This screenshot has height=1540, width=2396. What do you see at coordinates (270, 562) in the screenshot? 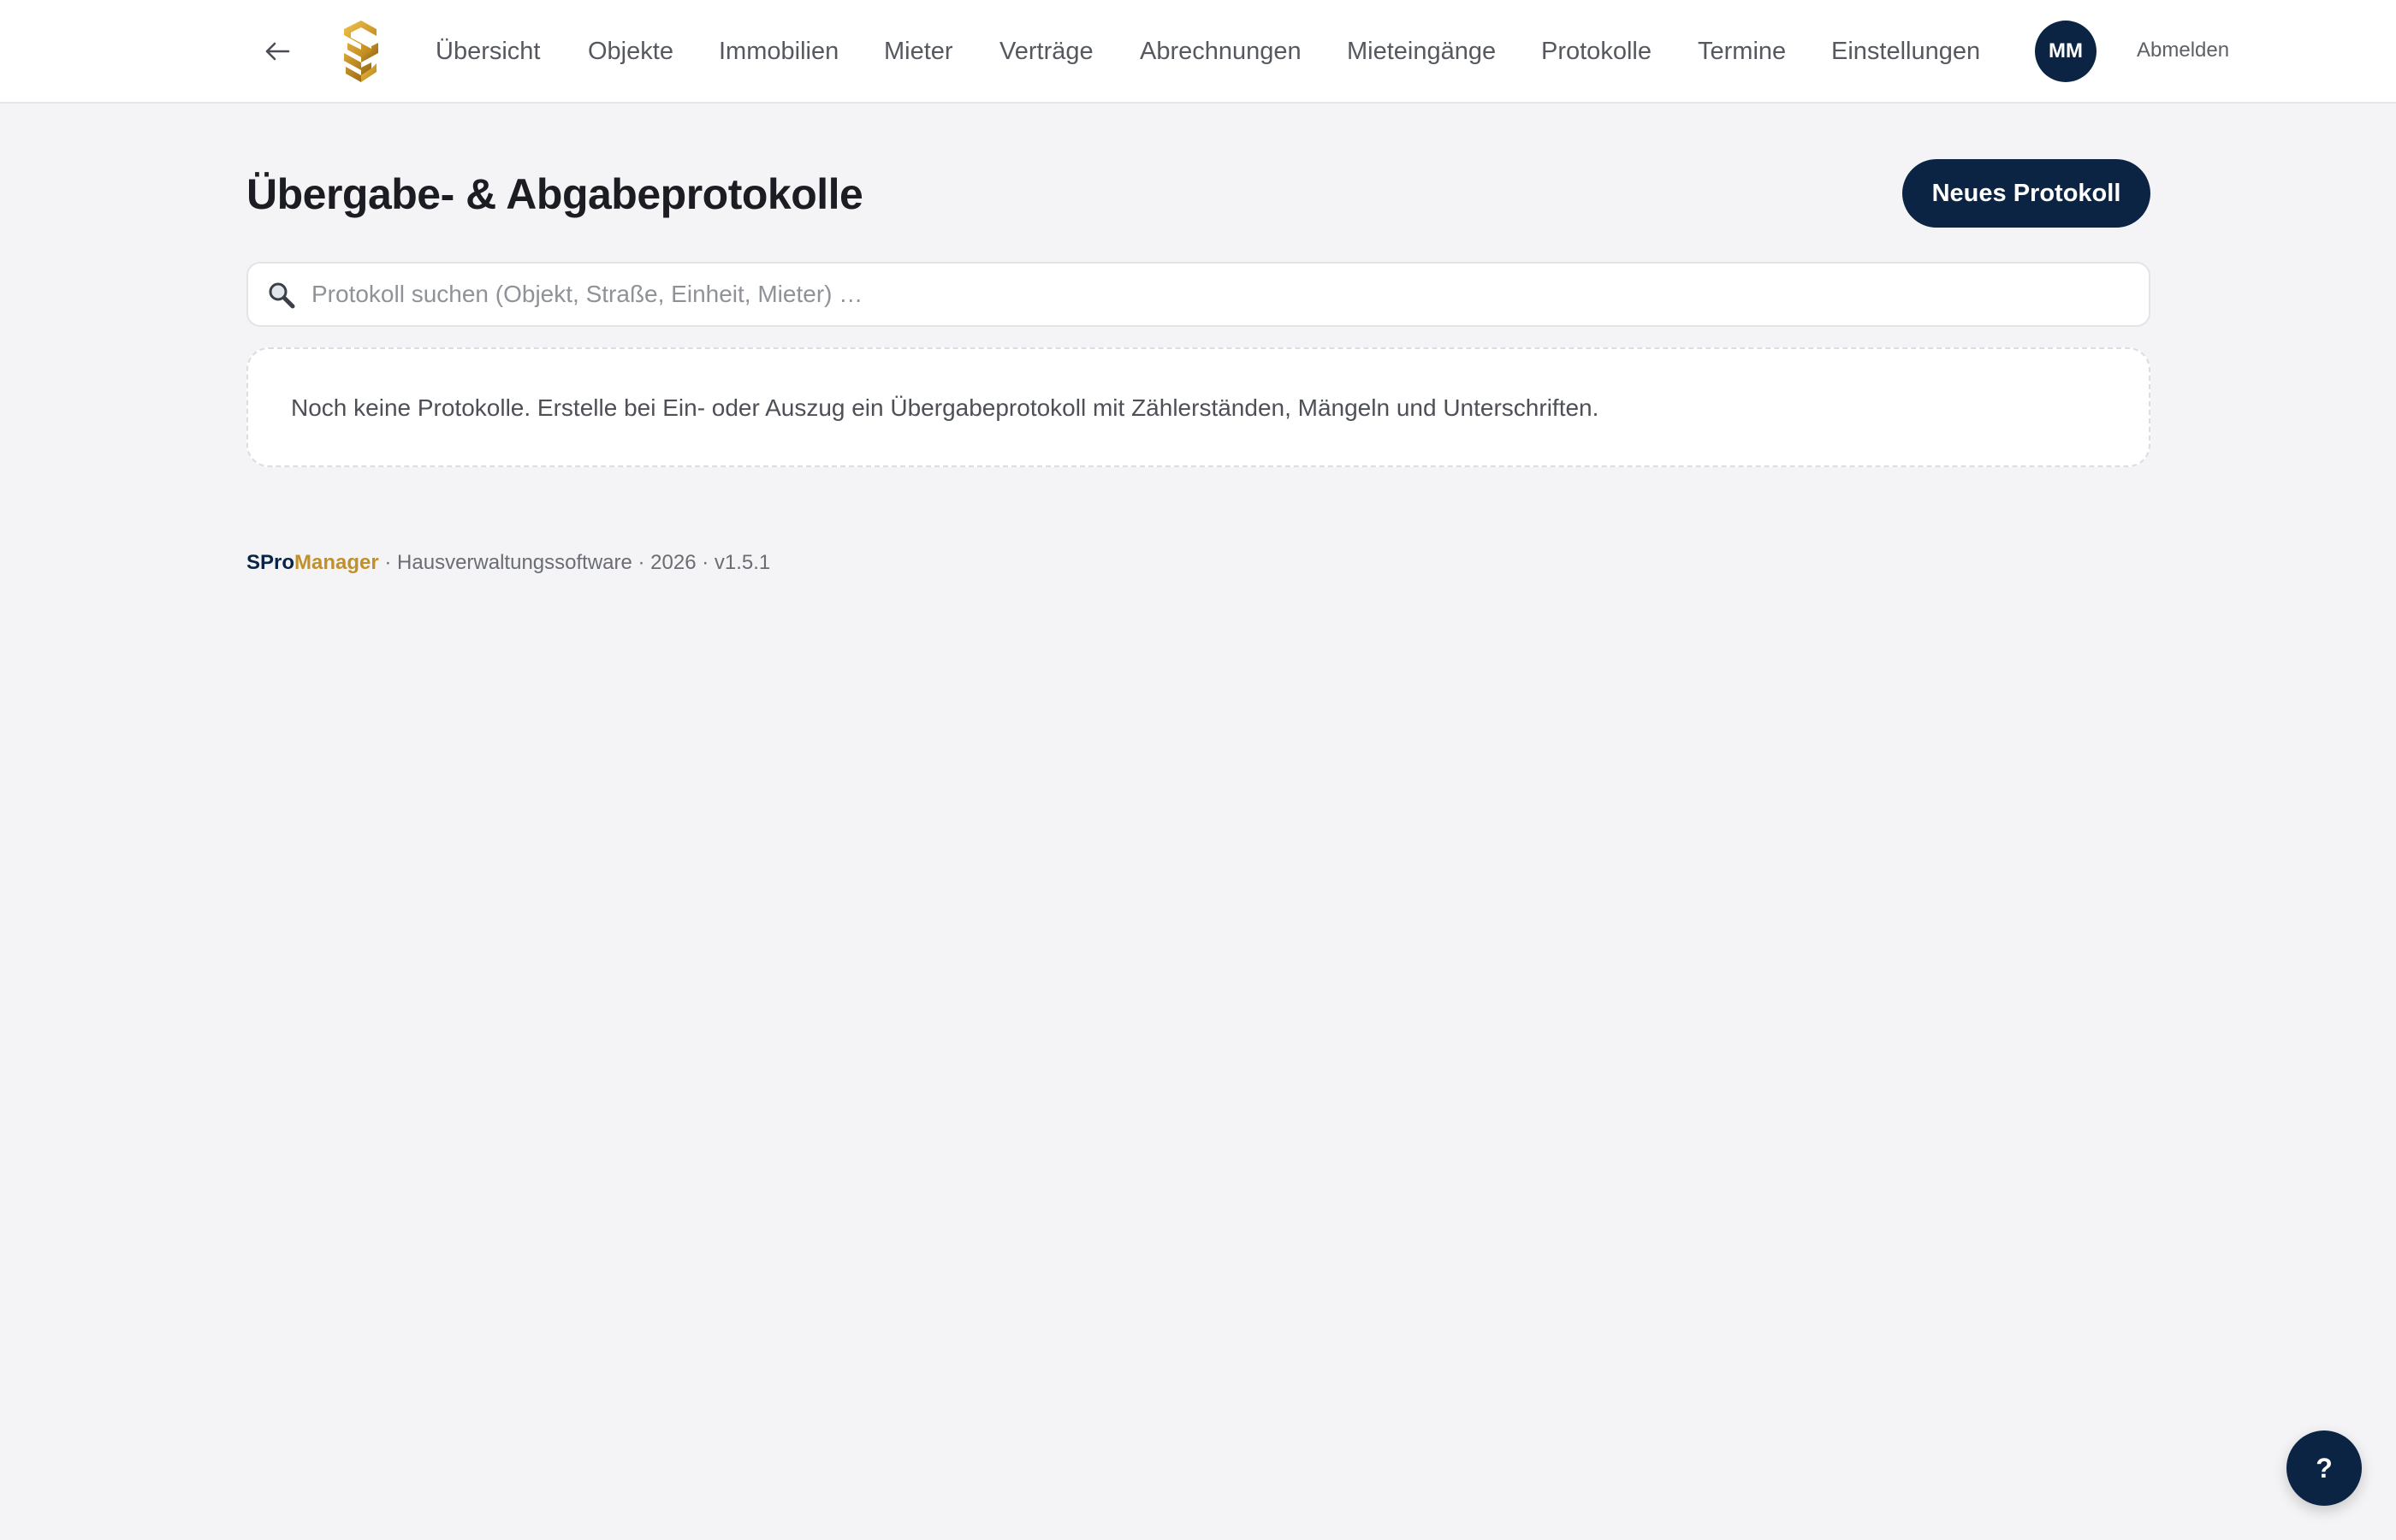
I see `footer-brand-spro: SPro` at bounding box center [270, 562].